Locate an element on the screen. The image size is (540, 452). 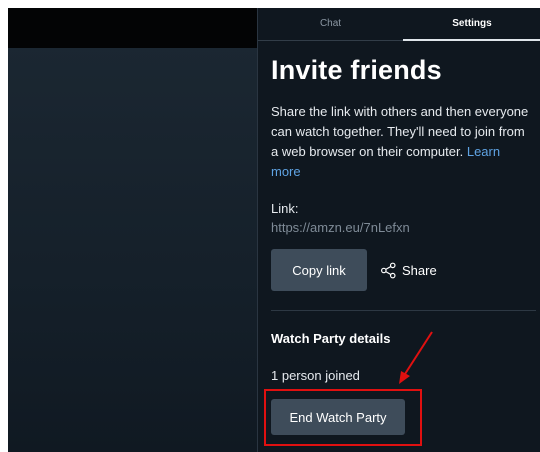
invite-friends-title: Invite friends is located at coordinates (356, 70).